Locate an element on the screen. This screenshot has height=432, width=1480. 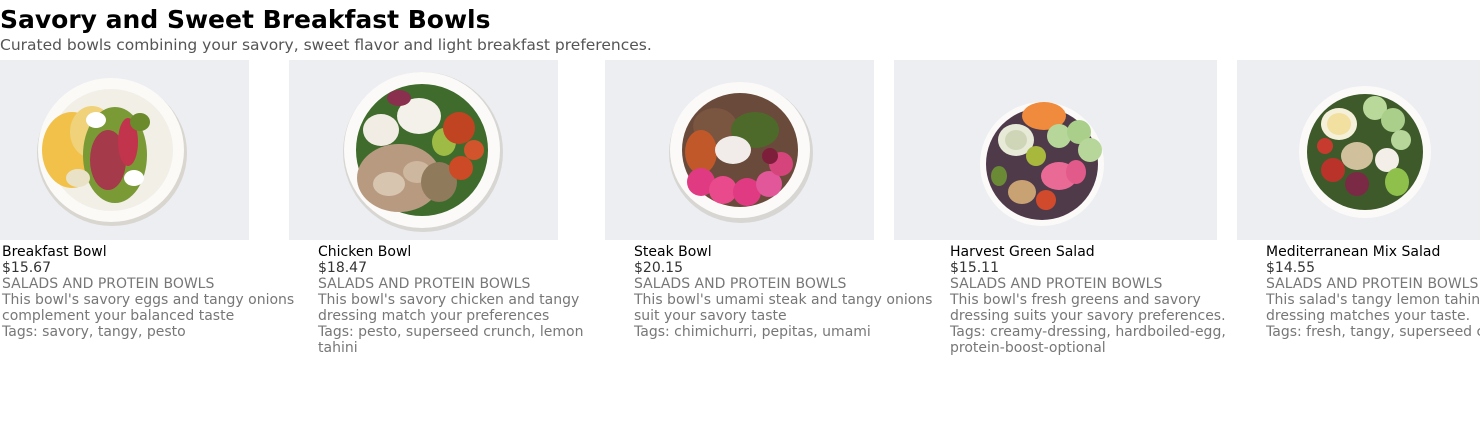
item-price: $15.11 is located at coordinates (974, 268).